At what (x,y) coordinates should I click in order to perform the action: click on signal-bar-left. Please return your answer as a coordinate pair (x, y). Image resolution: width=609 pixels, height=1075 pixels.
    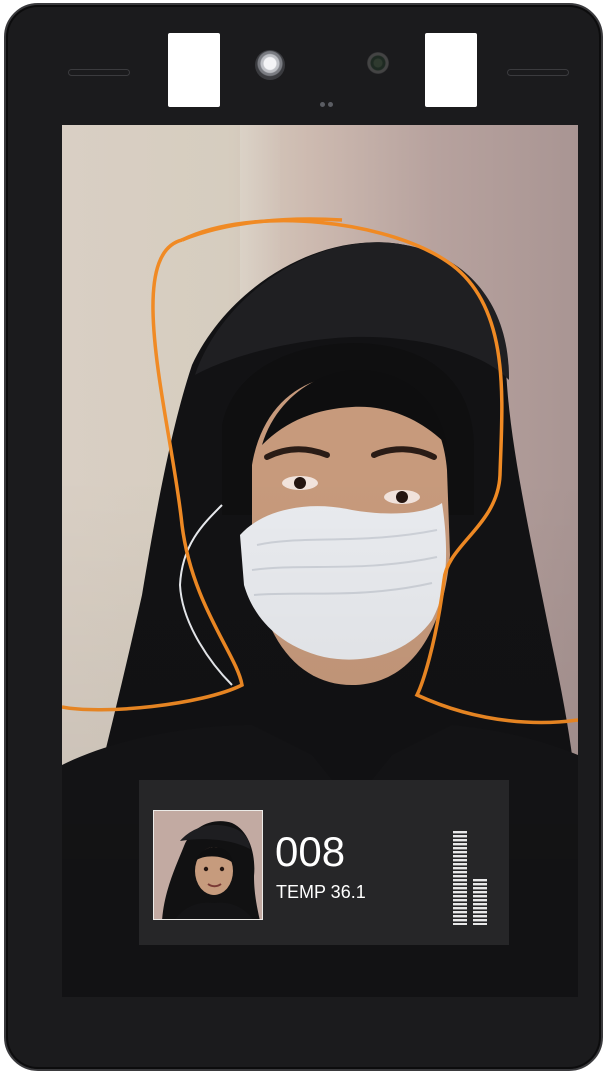
    Looking at the image, I should click on (460, 878).